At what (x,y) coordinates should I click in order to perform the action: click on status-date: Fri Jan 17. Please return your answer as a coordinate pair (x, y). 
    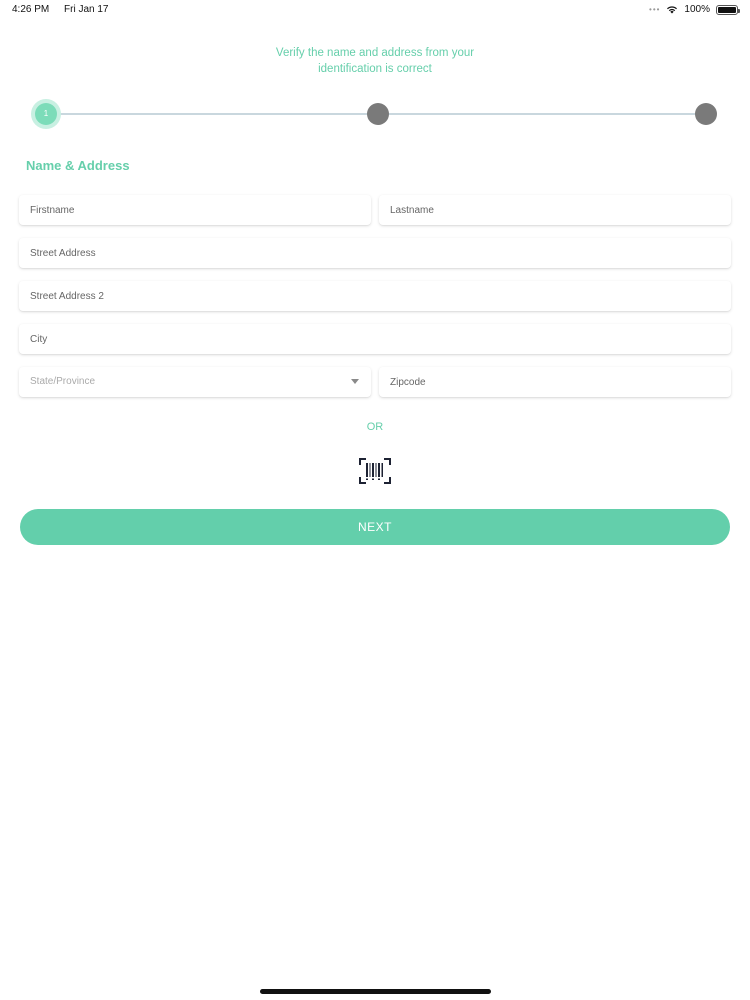
    Looking at the image, I should click on (86, 9).